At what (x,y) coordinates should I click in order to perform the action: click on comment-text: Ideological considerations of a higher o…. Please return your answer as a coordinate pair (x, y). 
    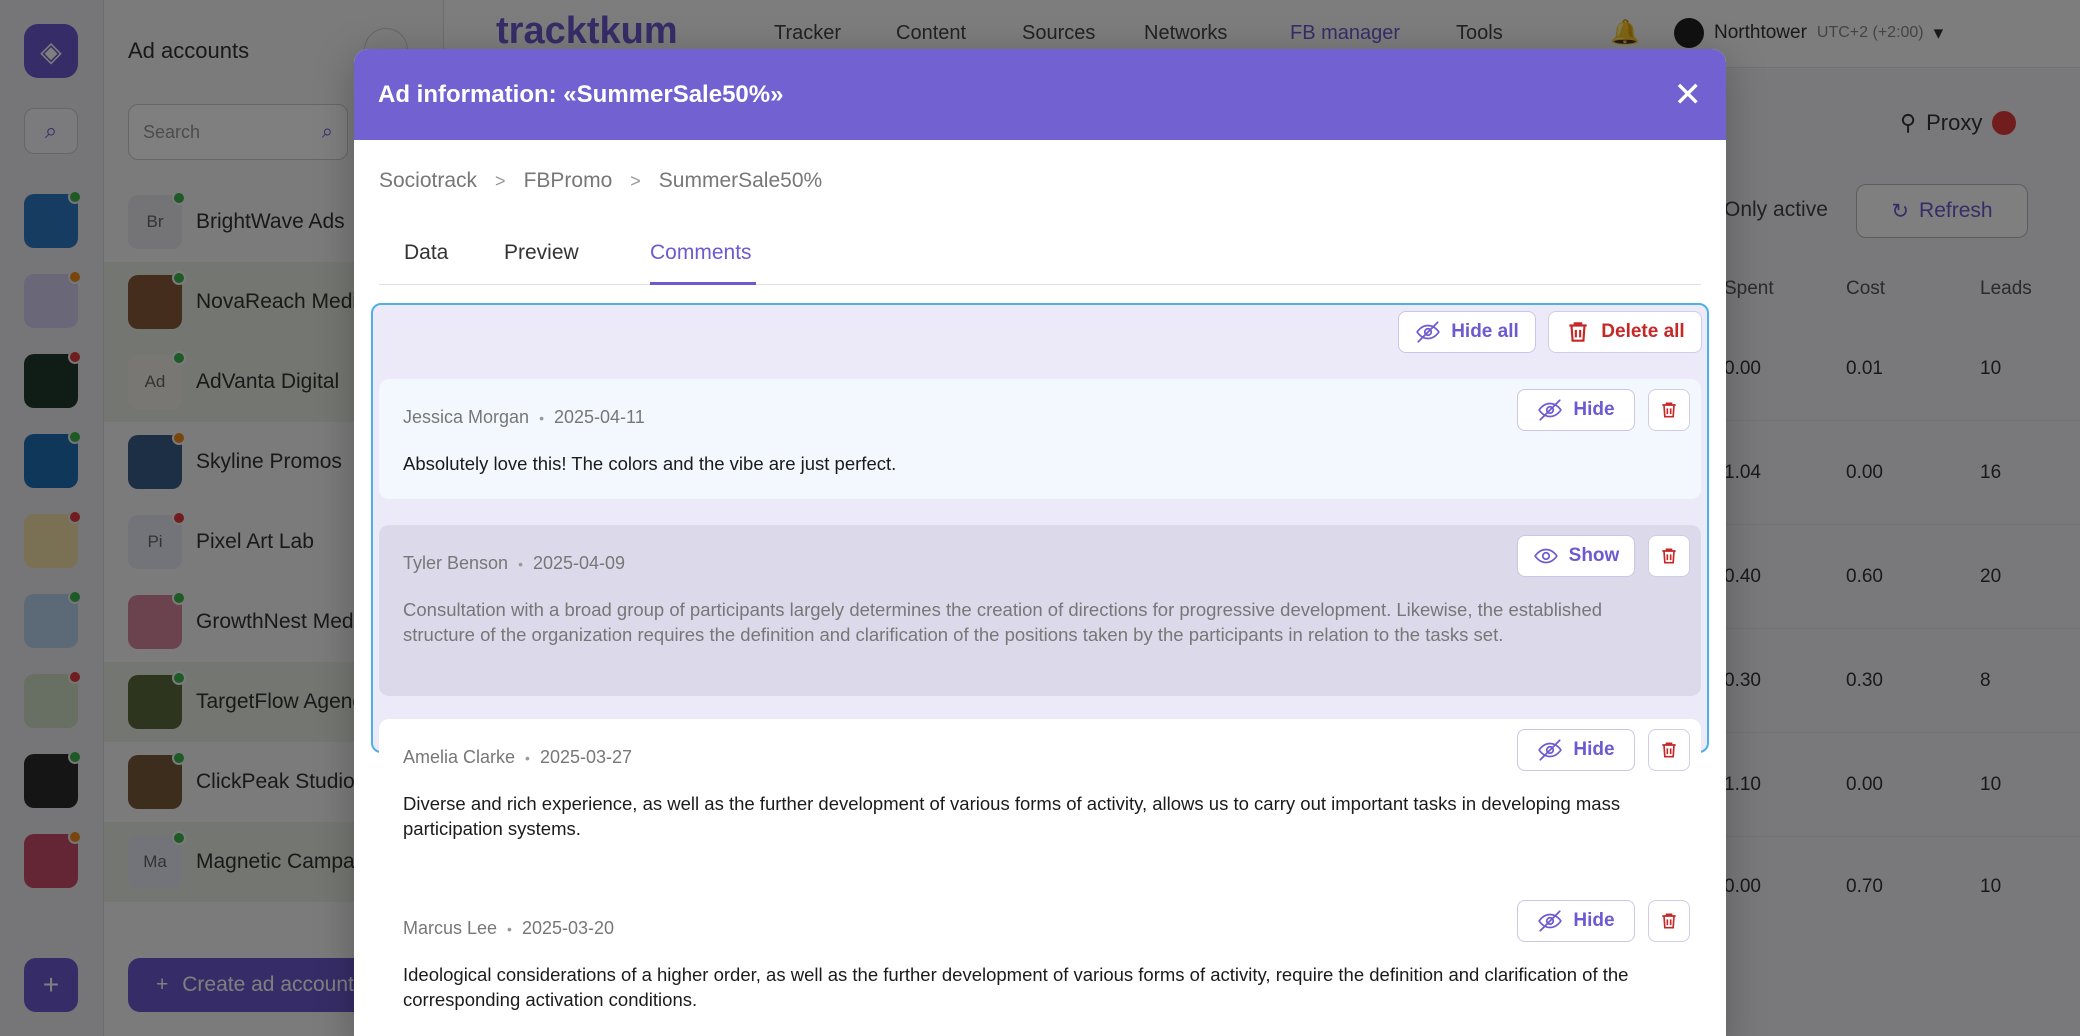
    Looking at the image, I should click on (1016, 987).